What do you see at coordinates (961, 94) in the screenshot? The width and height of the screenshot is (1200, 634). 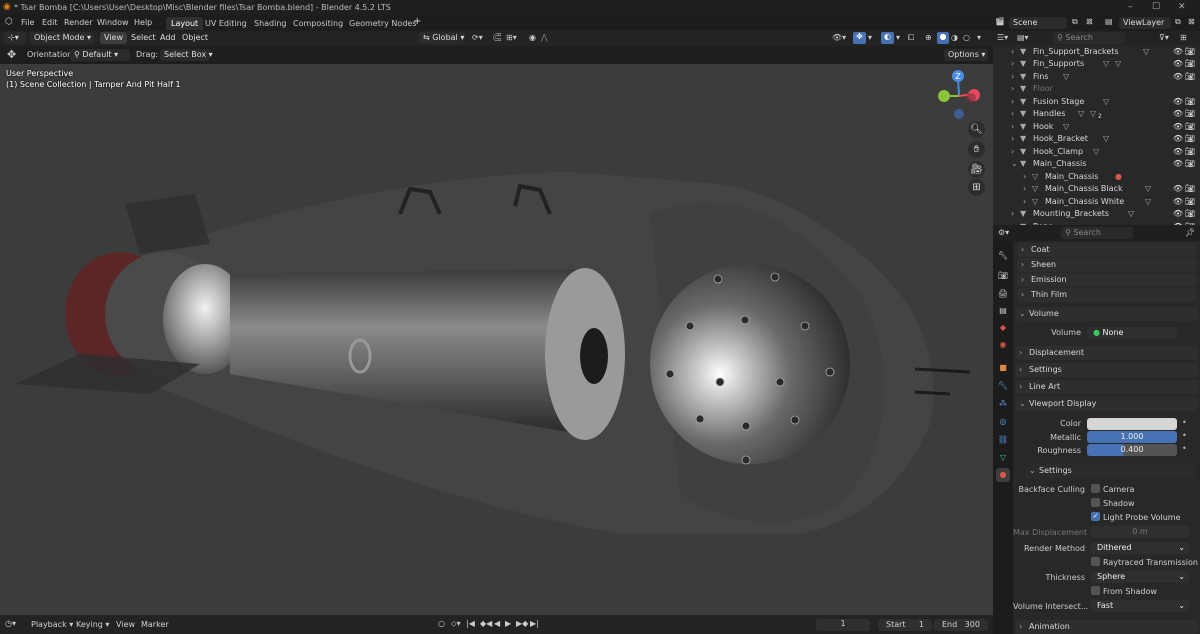 I see `navigation-gizmo: Z` at bounding box center [961, 94].